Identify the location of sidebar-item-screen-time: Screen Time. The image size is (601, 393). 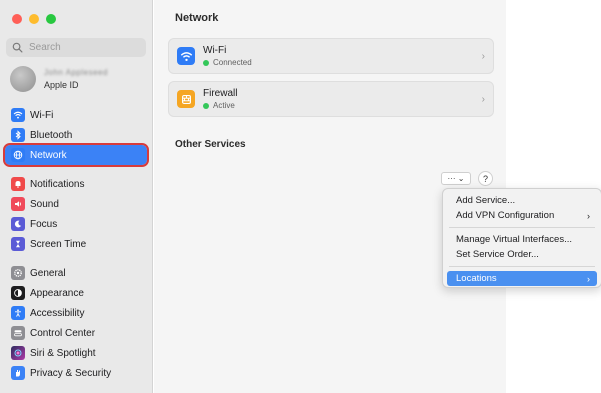
(76, 244).